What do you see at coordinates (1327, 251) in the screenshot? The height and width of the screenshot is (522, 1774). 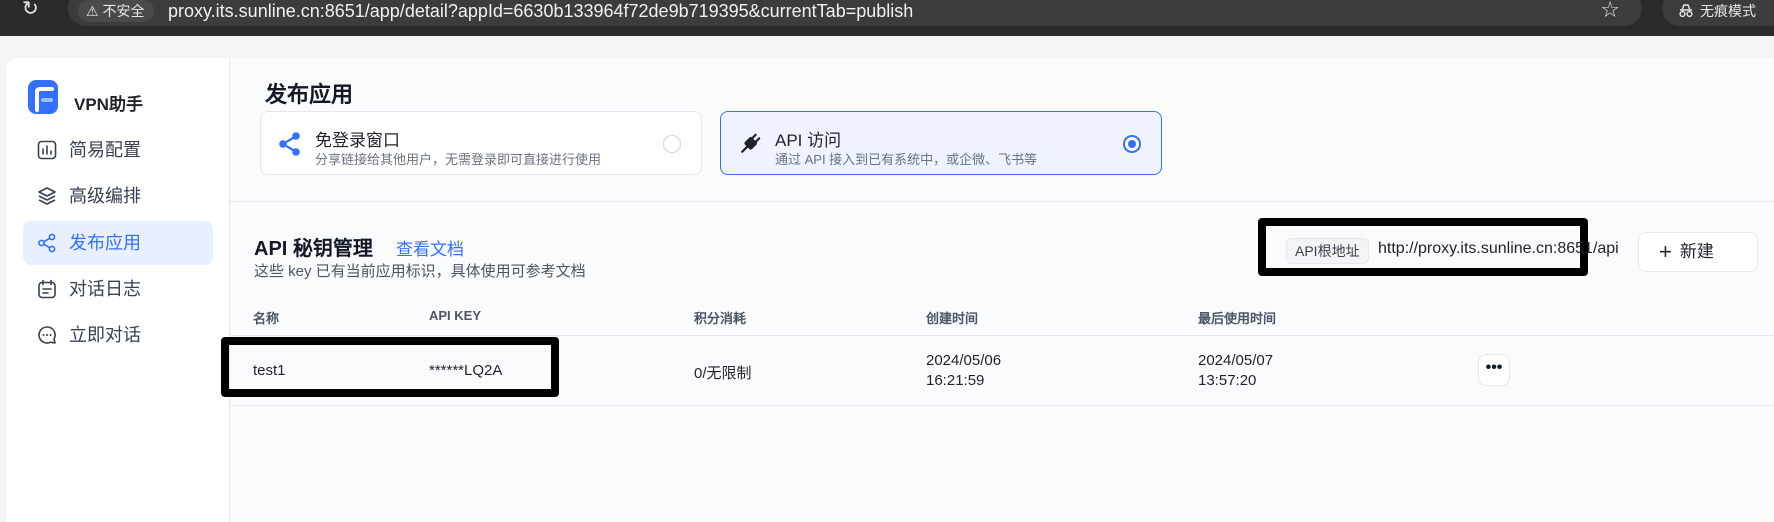 I see `api-base-url-label: API根地址` at bounding box center [1327, 251].